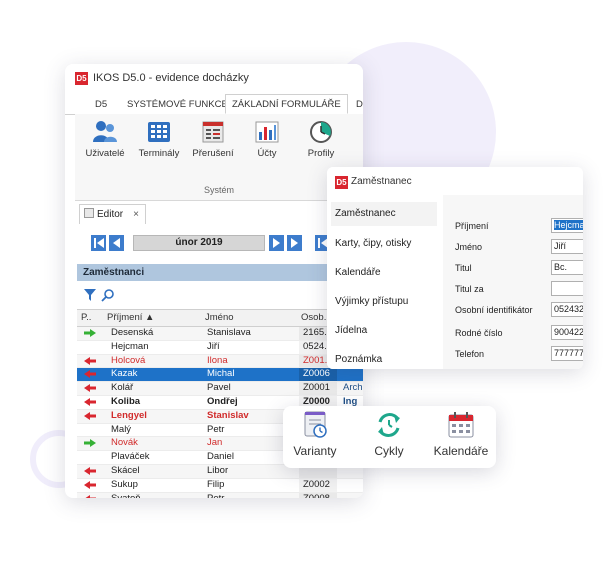 Image resolution: width=613 pixels, height=569 pixels. What do you see at coordinates (371, 301) in the screenshot?
I see `nav-access-exceptions: Výjimky přístupu` at bounding box center [371, 301].